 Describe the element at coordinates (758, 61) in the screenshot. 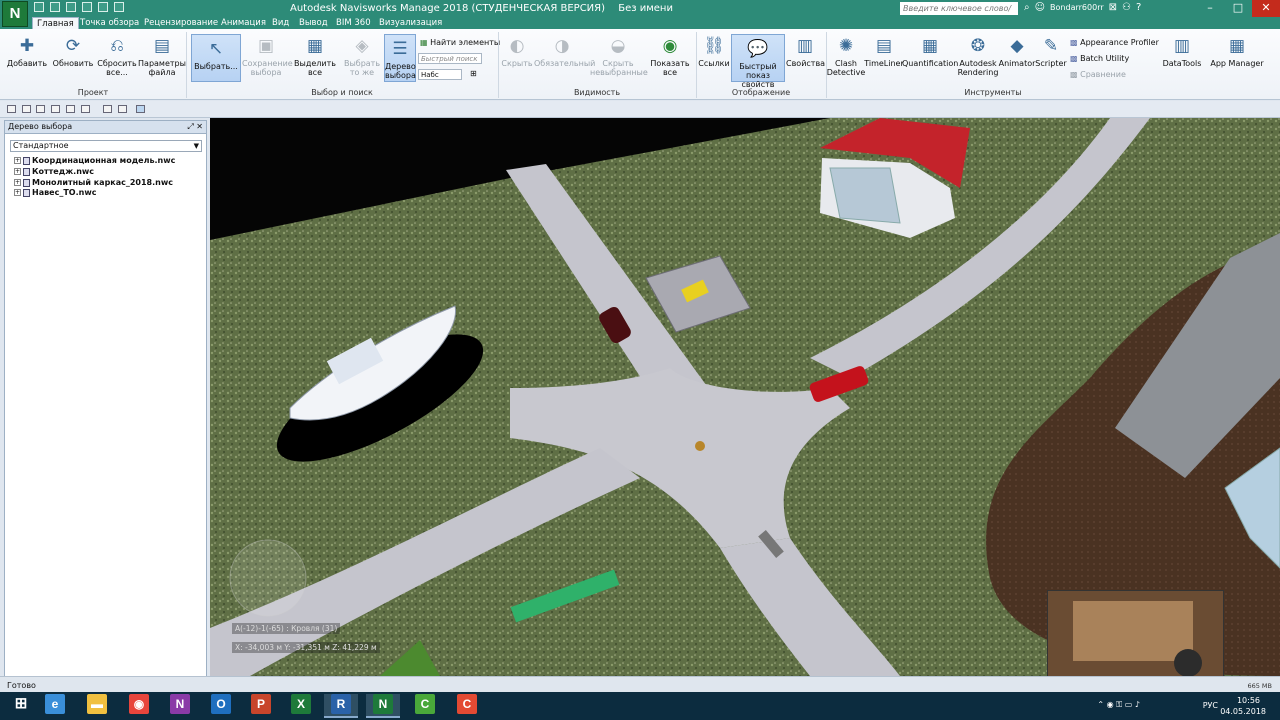

I see `quick-properties-button: 💬 Быстрый показ свойств` at that location.